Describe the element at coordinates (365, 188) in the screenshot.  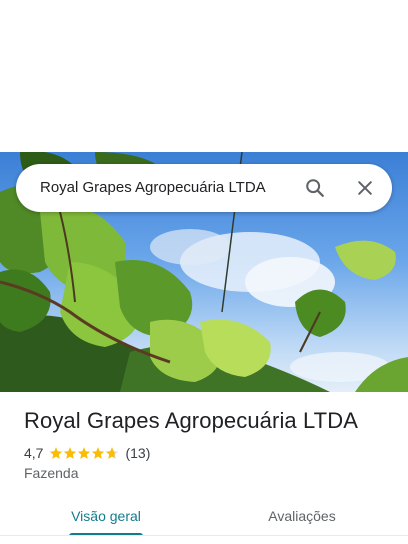
I see `close-icon` at that location.